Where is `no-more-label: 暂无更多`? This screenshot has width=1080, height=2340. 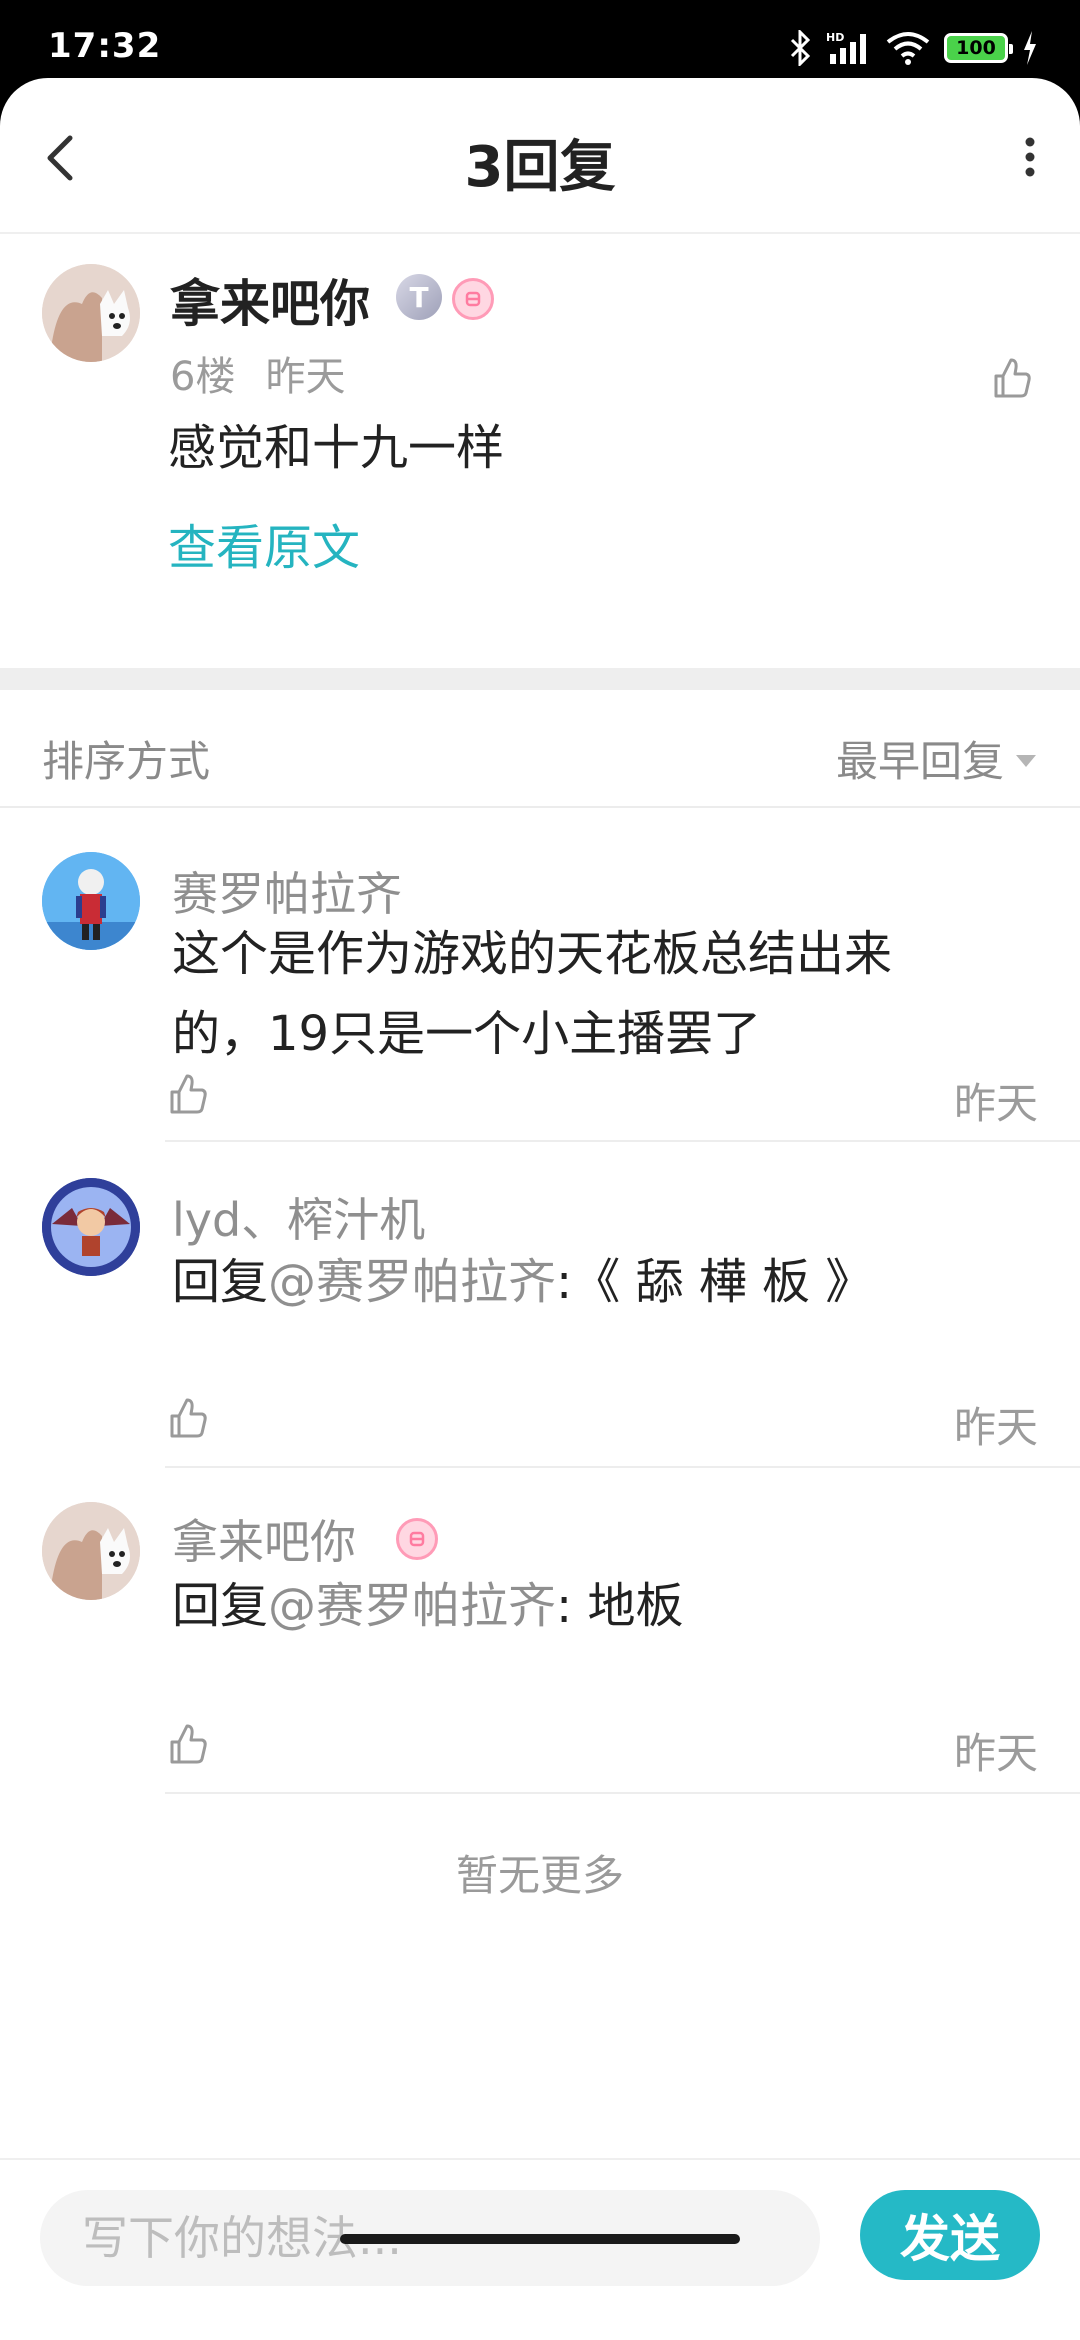
no-more-label: 暂无更多 is located at coordinates (539, 1875).